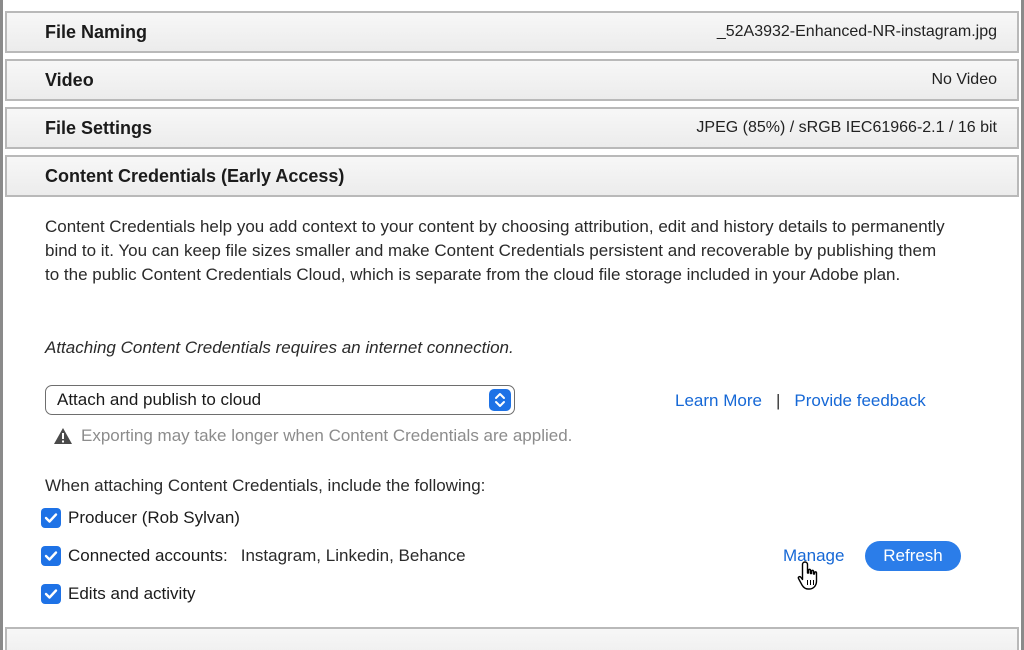  What do you see at coordinates (280, 400) in the screenshot?
I see `credentials-mode-select: Attach and publish to cloud` at bounding box center [280, 400].